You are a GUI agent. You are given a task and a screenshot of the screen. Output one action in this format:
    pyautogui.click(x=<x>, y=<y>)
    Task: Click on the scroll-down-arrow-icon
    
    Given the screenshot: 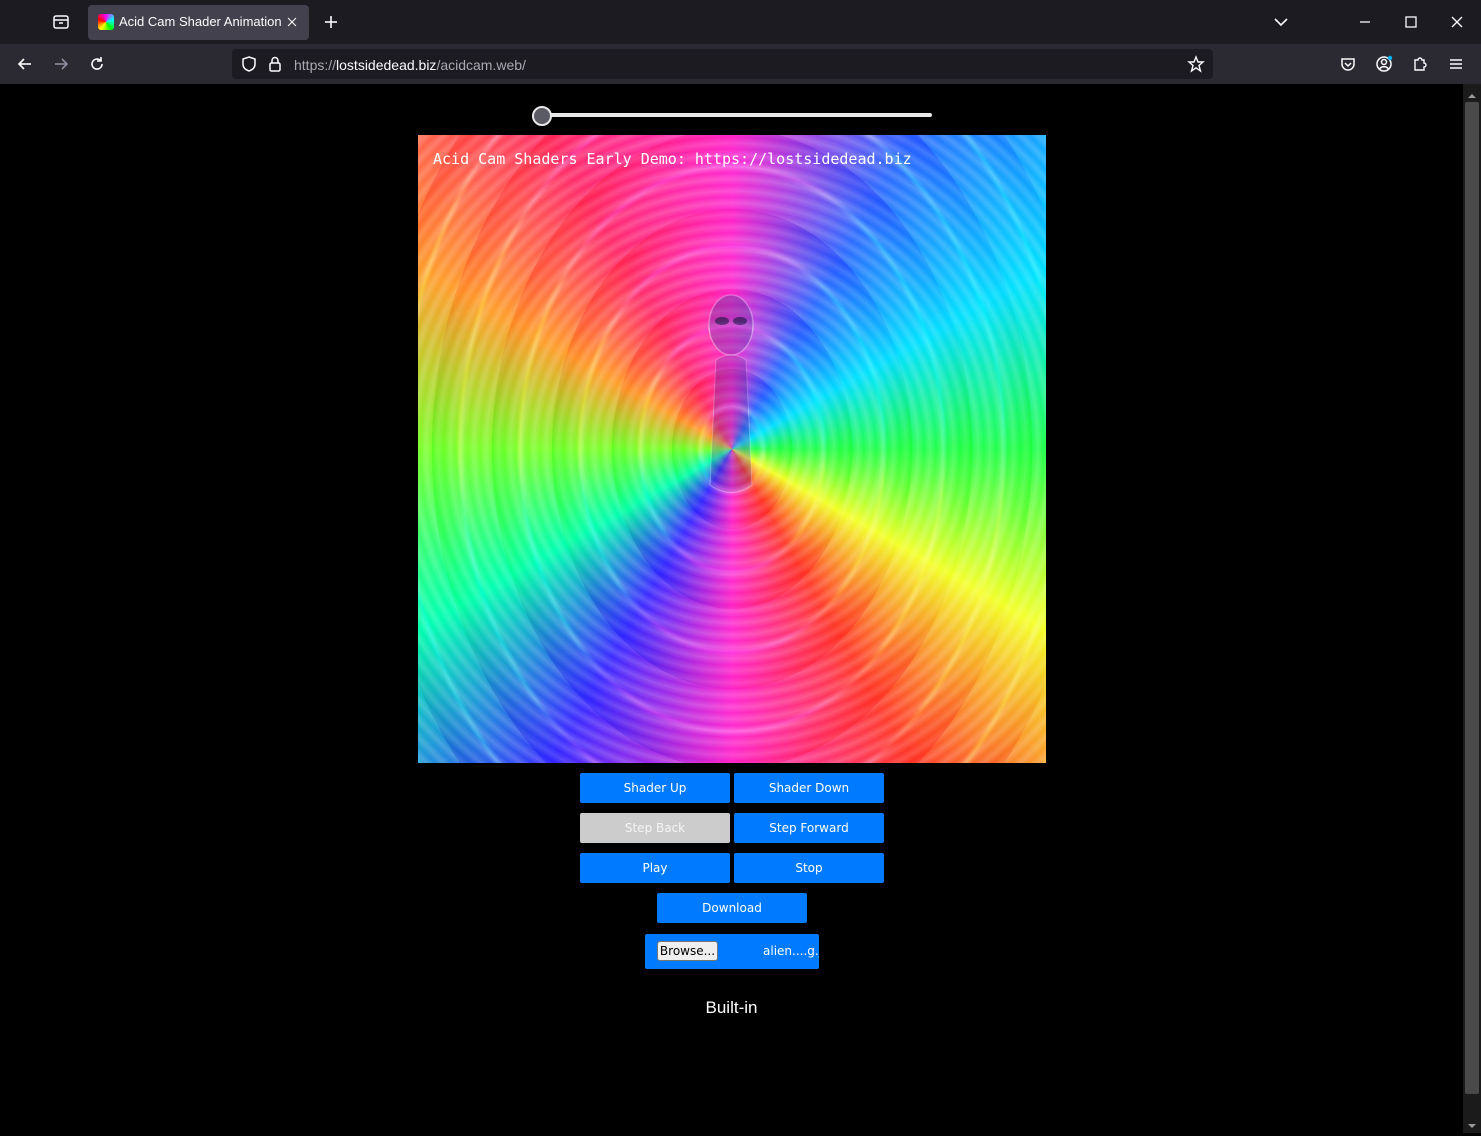 What is the action you would take?
    pyautogui.click(x=1472, y=1123)
    